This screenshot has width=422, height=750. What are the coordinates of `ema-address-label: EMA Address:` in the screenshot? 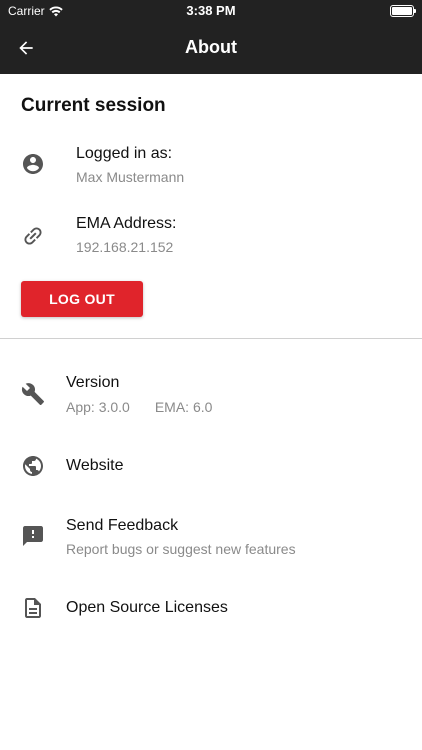 It's located at (126, 223).